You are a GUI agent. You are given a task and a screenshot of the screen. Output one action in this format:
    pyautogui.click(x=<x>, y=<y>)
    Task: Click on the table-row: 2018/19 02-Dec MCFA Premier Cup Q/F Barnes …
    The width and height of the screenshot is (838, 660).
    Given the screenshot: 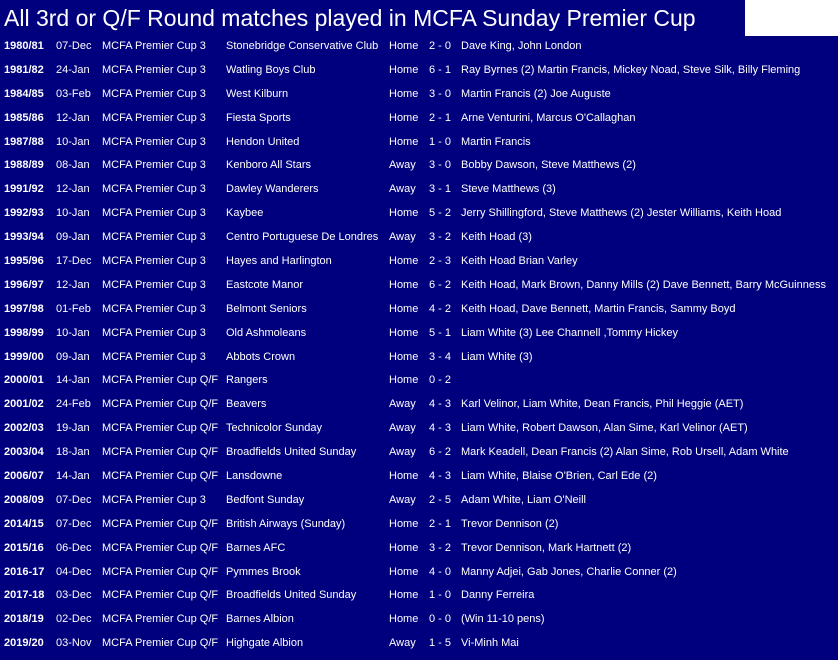 What is the action you would take?
    pyautogui.click(x=419, y=620)
    